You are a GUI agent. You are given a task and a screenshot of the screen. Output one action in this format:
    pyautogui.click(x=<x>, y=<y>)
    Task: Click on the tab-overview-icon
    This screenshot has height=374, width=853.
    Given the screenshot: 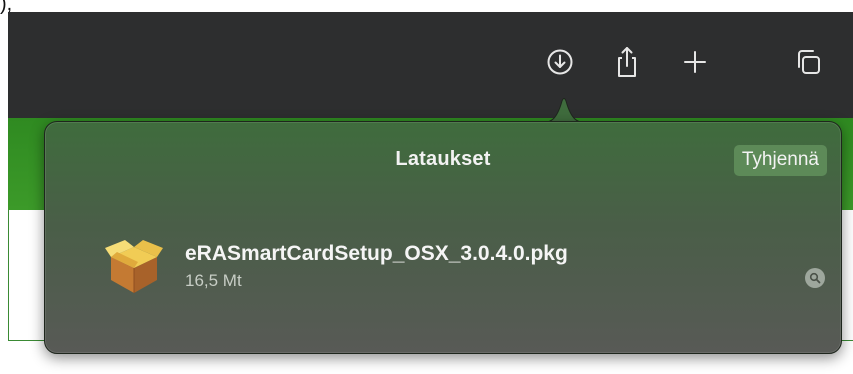 What is the action you would take?
    pyautogui.click(x=809, y=62)
    